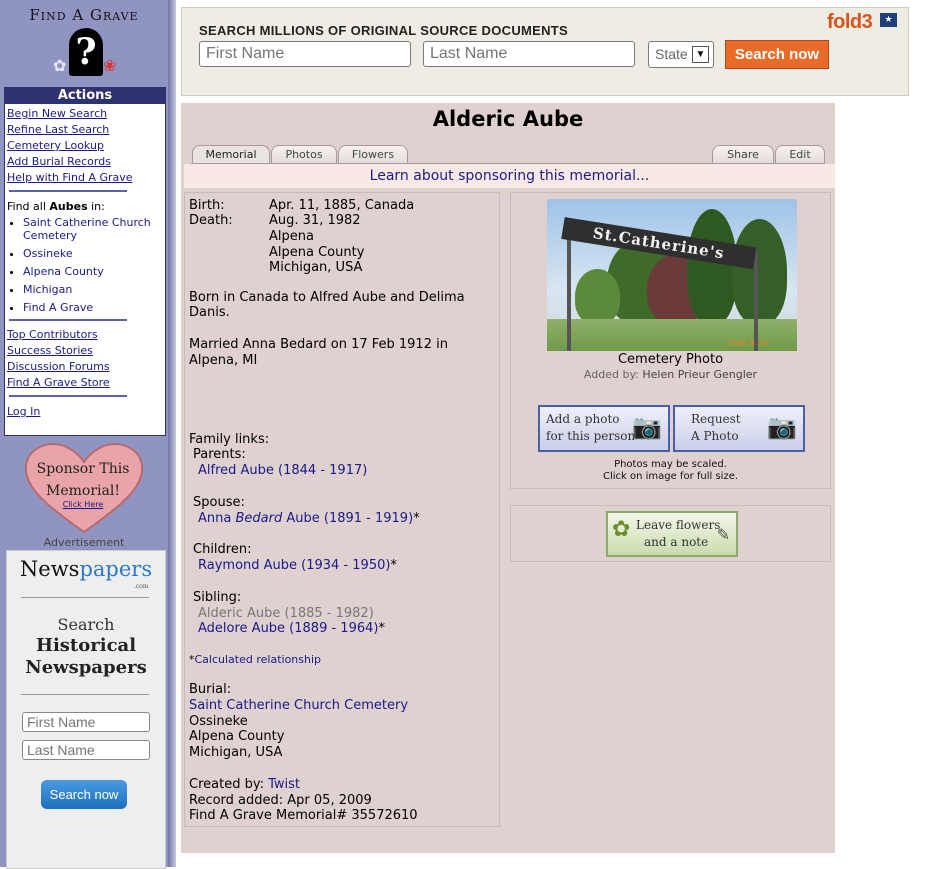 Image resolution: width=947 pixels, height=869 pixels. What do you see at coordinates (94, 253) in the screenshot?
I see `list-item: Ossineke` at bounding box center [94, 253].